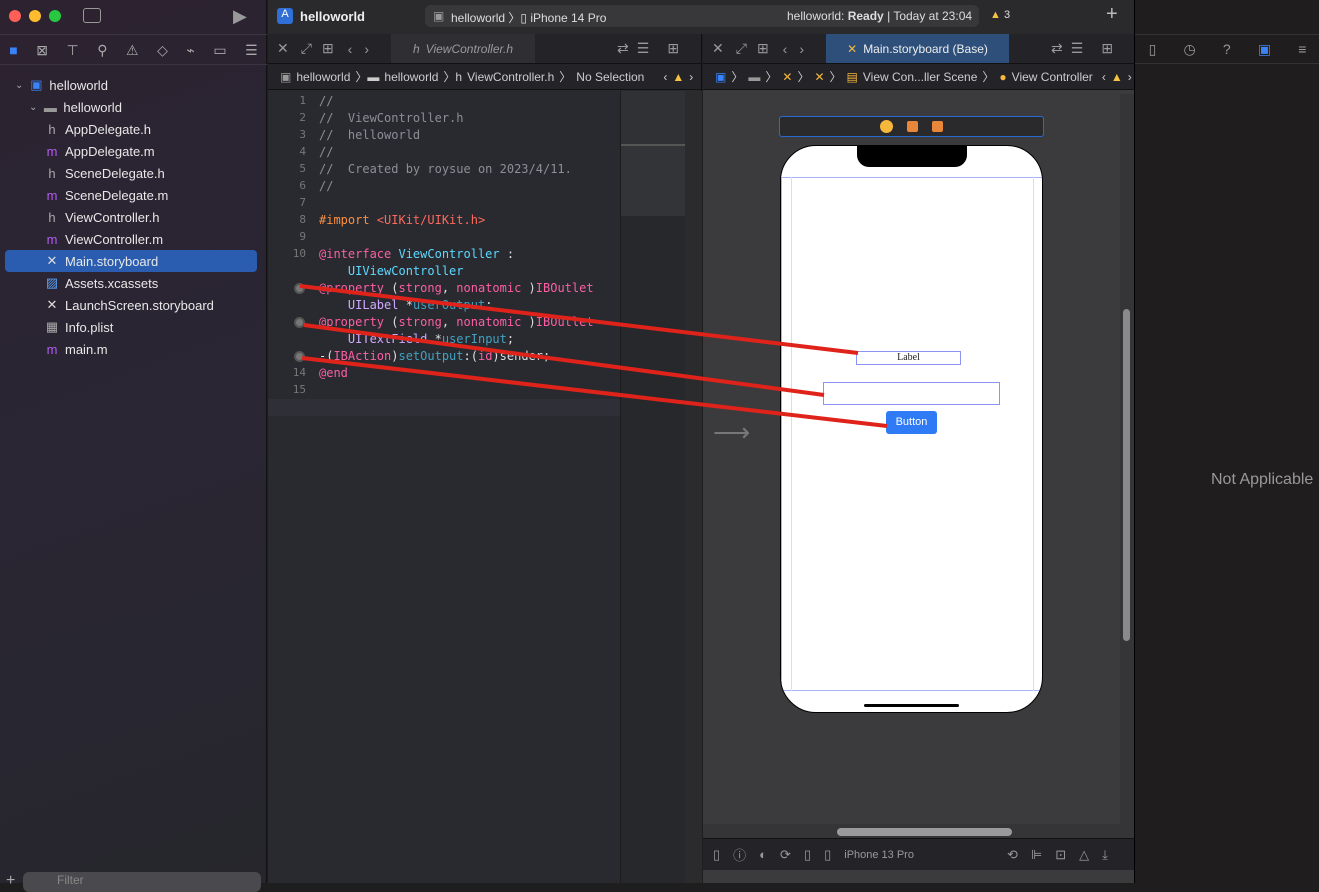 The width and height of the screenshot is (1319, 892). Describe the element at coordinates (132, 50) in the screenshot. I see `warning-icon: ⚠` at that location.